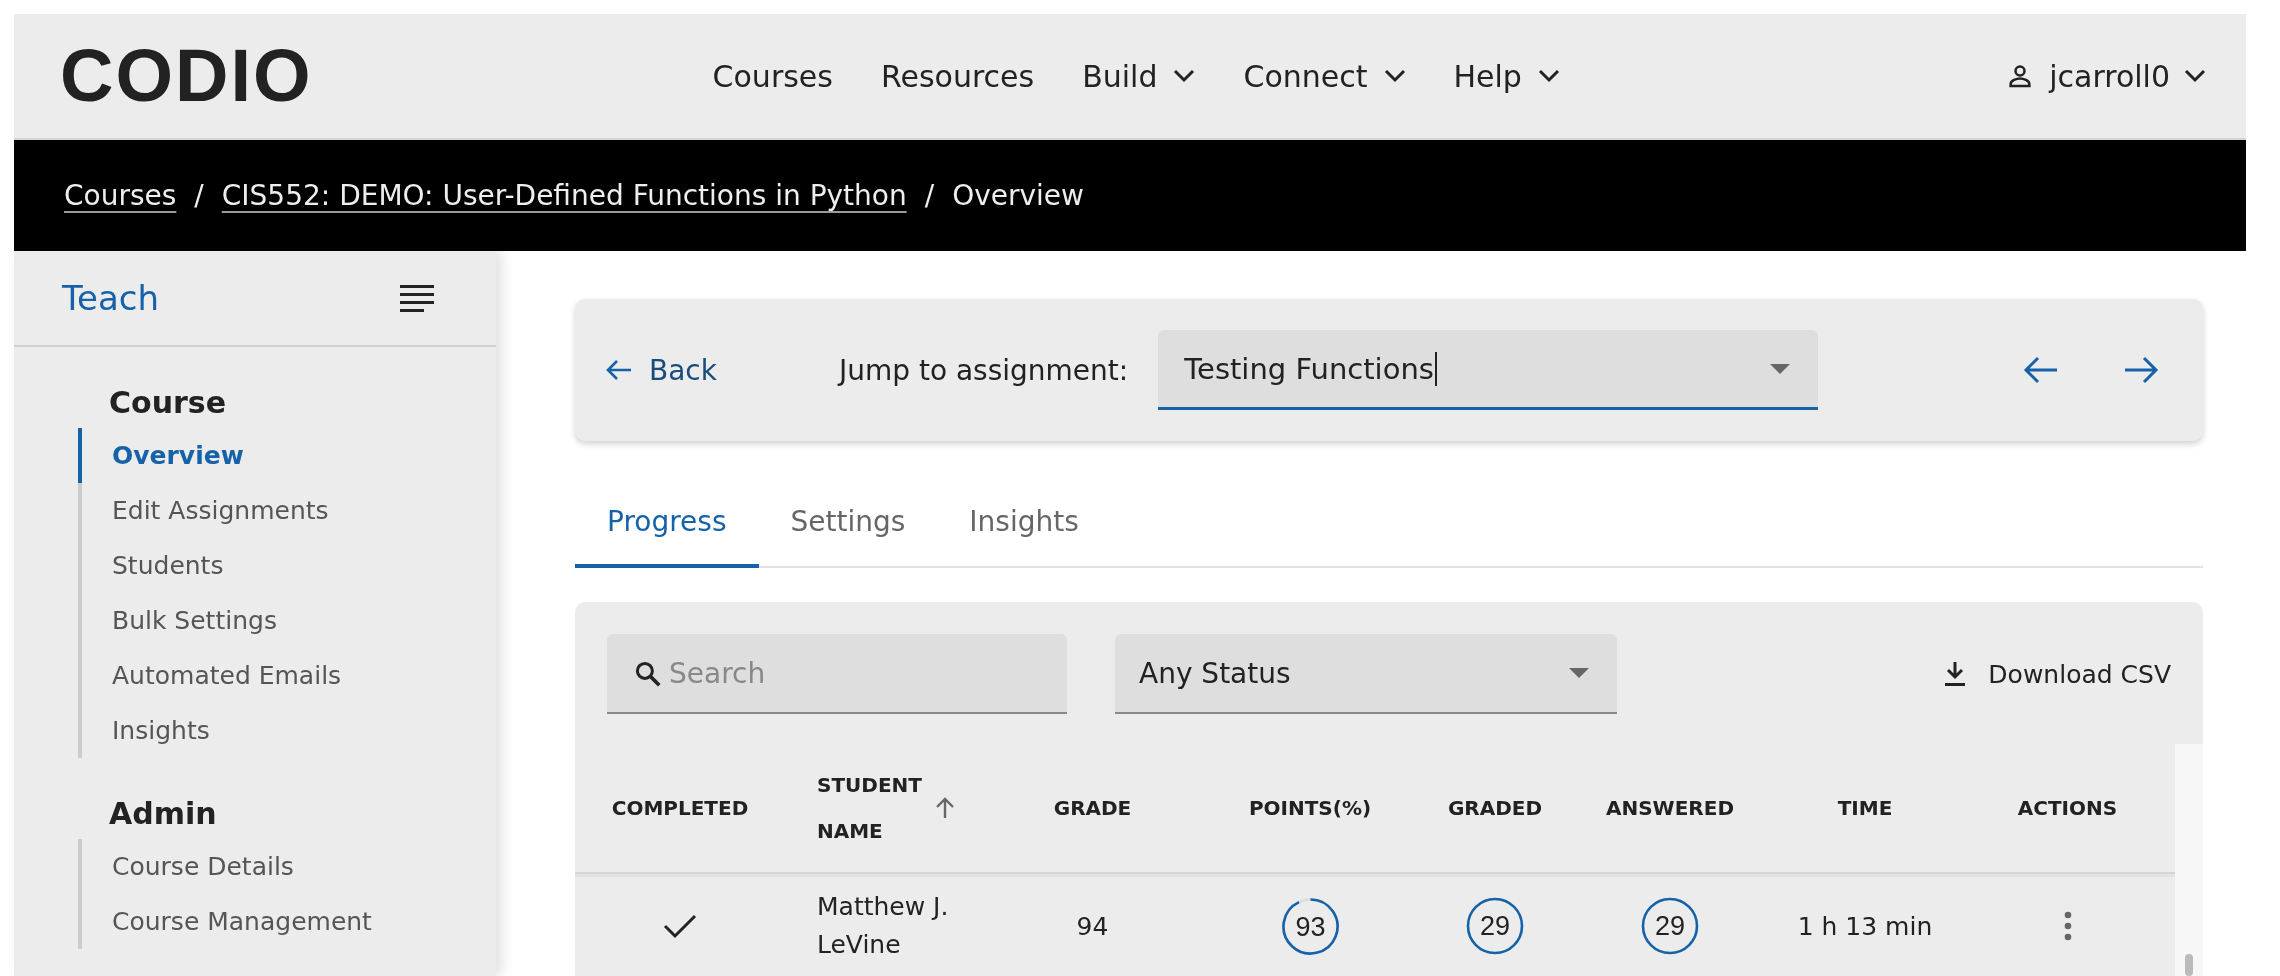 Image resolution: width=2280 pixels, height=976 pixels. Describe the element at coordinates (287, 921) in the screenshot. I see `sidebar-item: Course Management` at that location.